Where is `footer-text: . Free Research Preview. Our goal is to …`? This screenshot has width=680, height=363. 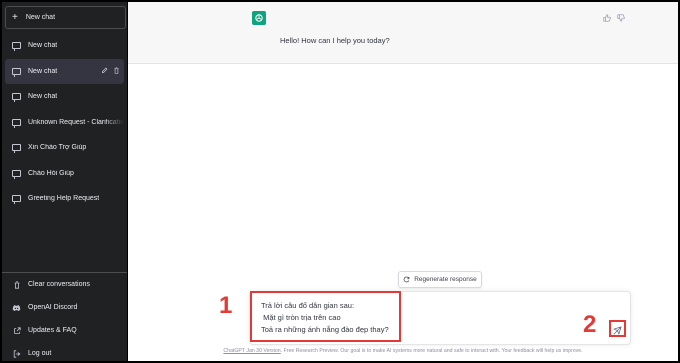 footer-text: . Free Research Preview. Our goal is to … is located at coordinates (431, 351).